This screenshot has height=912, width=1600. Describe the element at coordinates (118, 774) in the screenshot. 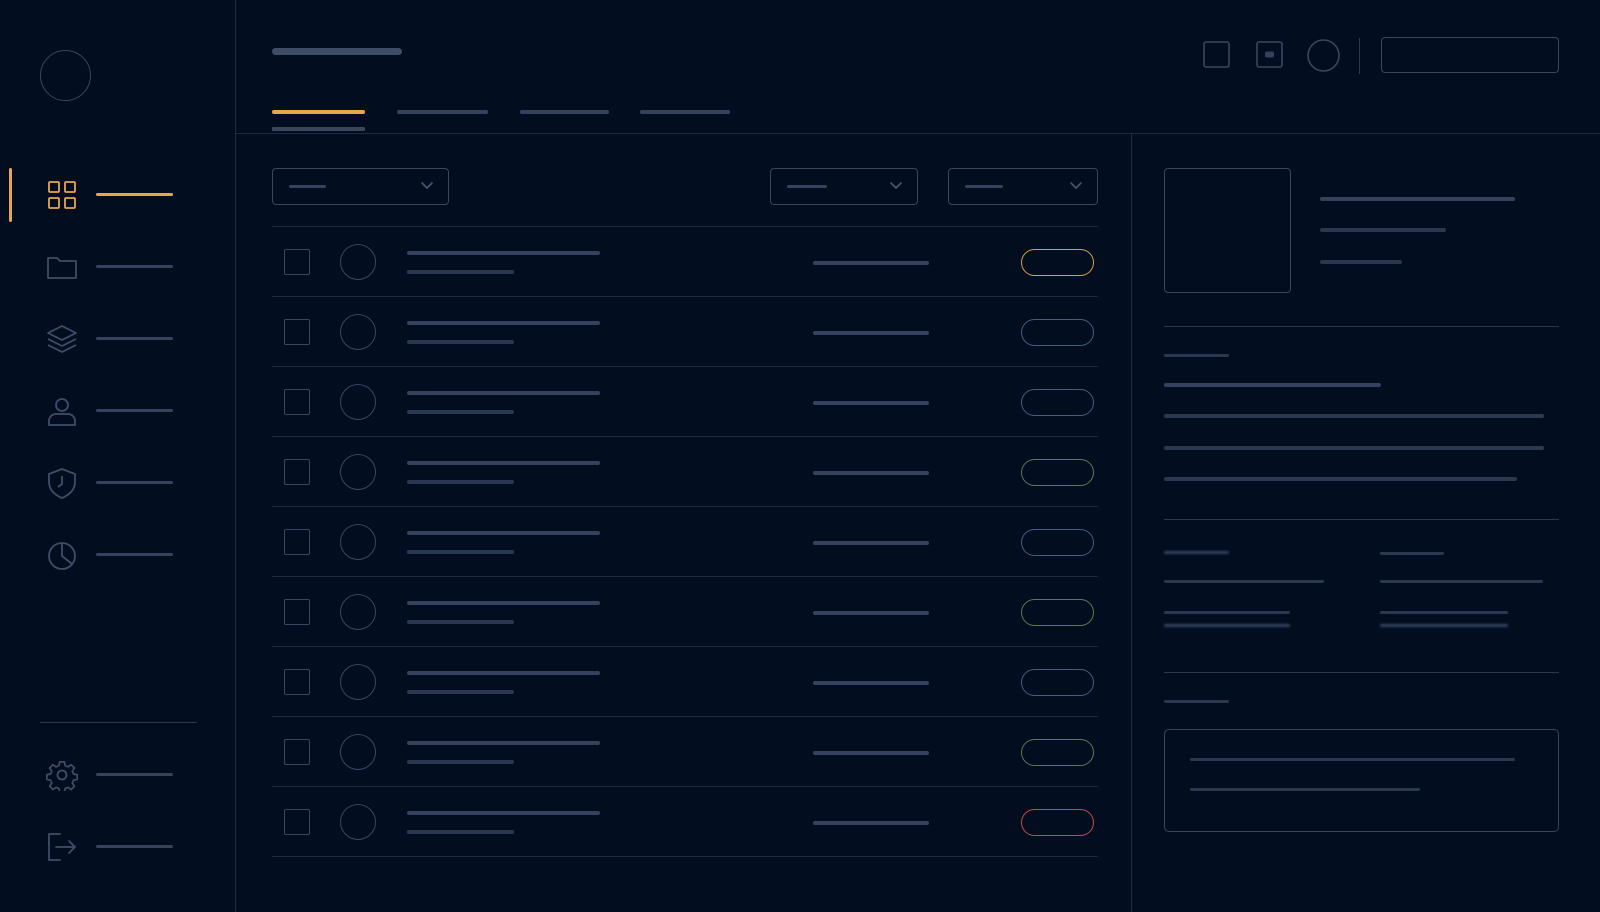

I see `sidebar-item-settings` at that location.